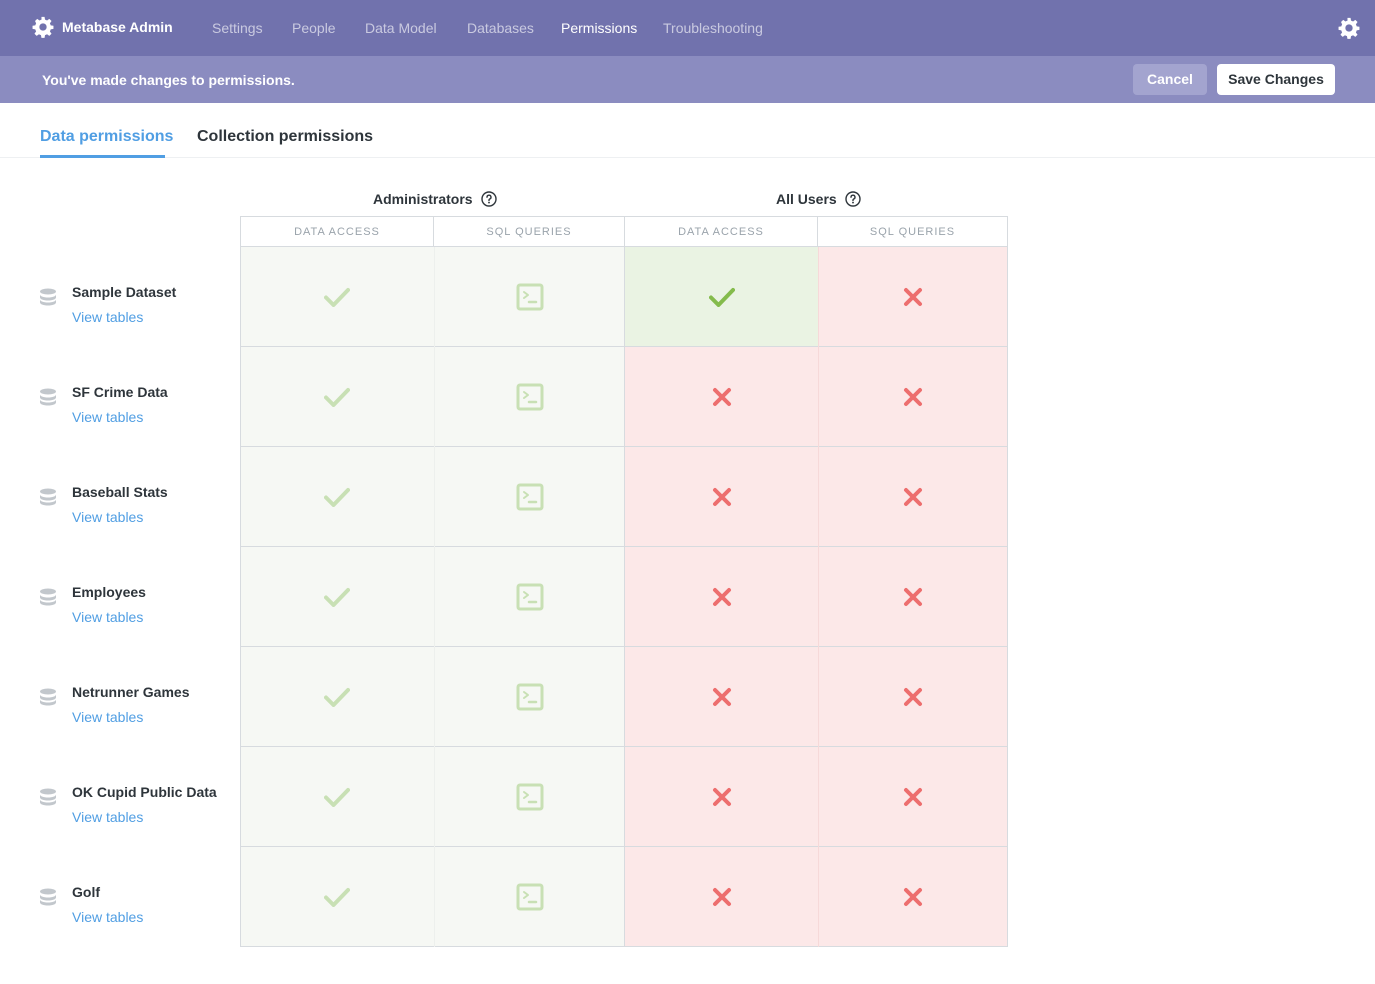 Image resolution: width=1375 pixels, height=984 pixels. Describe the element at coordinates (168, 80) in the screenshot. I see `banner-message: You've made changes to permissions.` at that location.